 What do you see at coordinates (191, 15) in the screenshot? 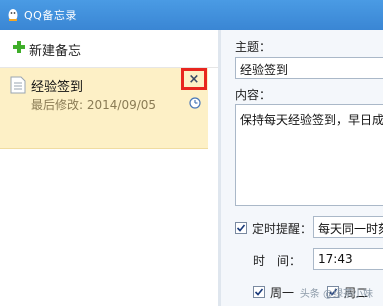
I see `title-bar: QQ备忘录` at bounding box center [191, 15].